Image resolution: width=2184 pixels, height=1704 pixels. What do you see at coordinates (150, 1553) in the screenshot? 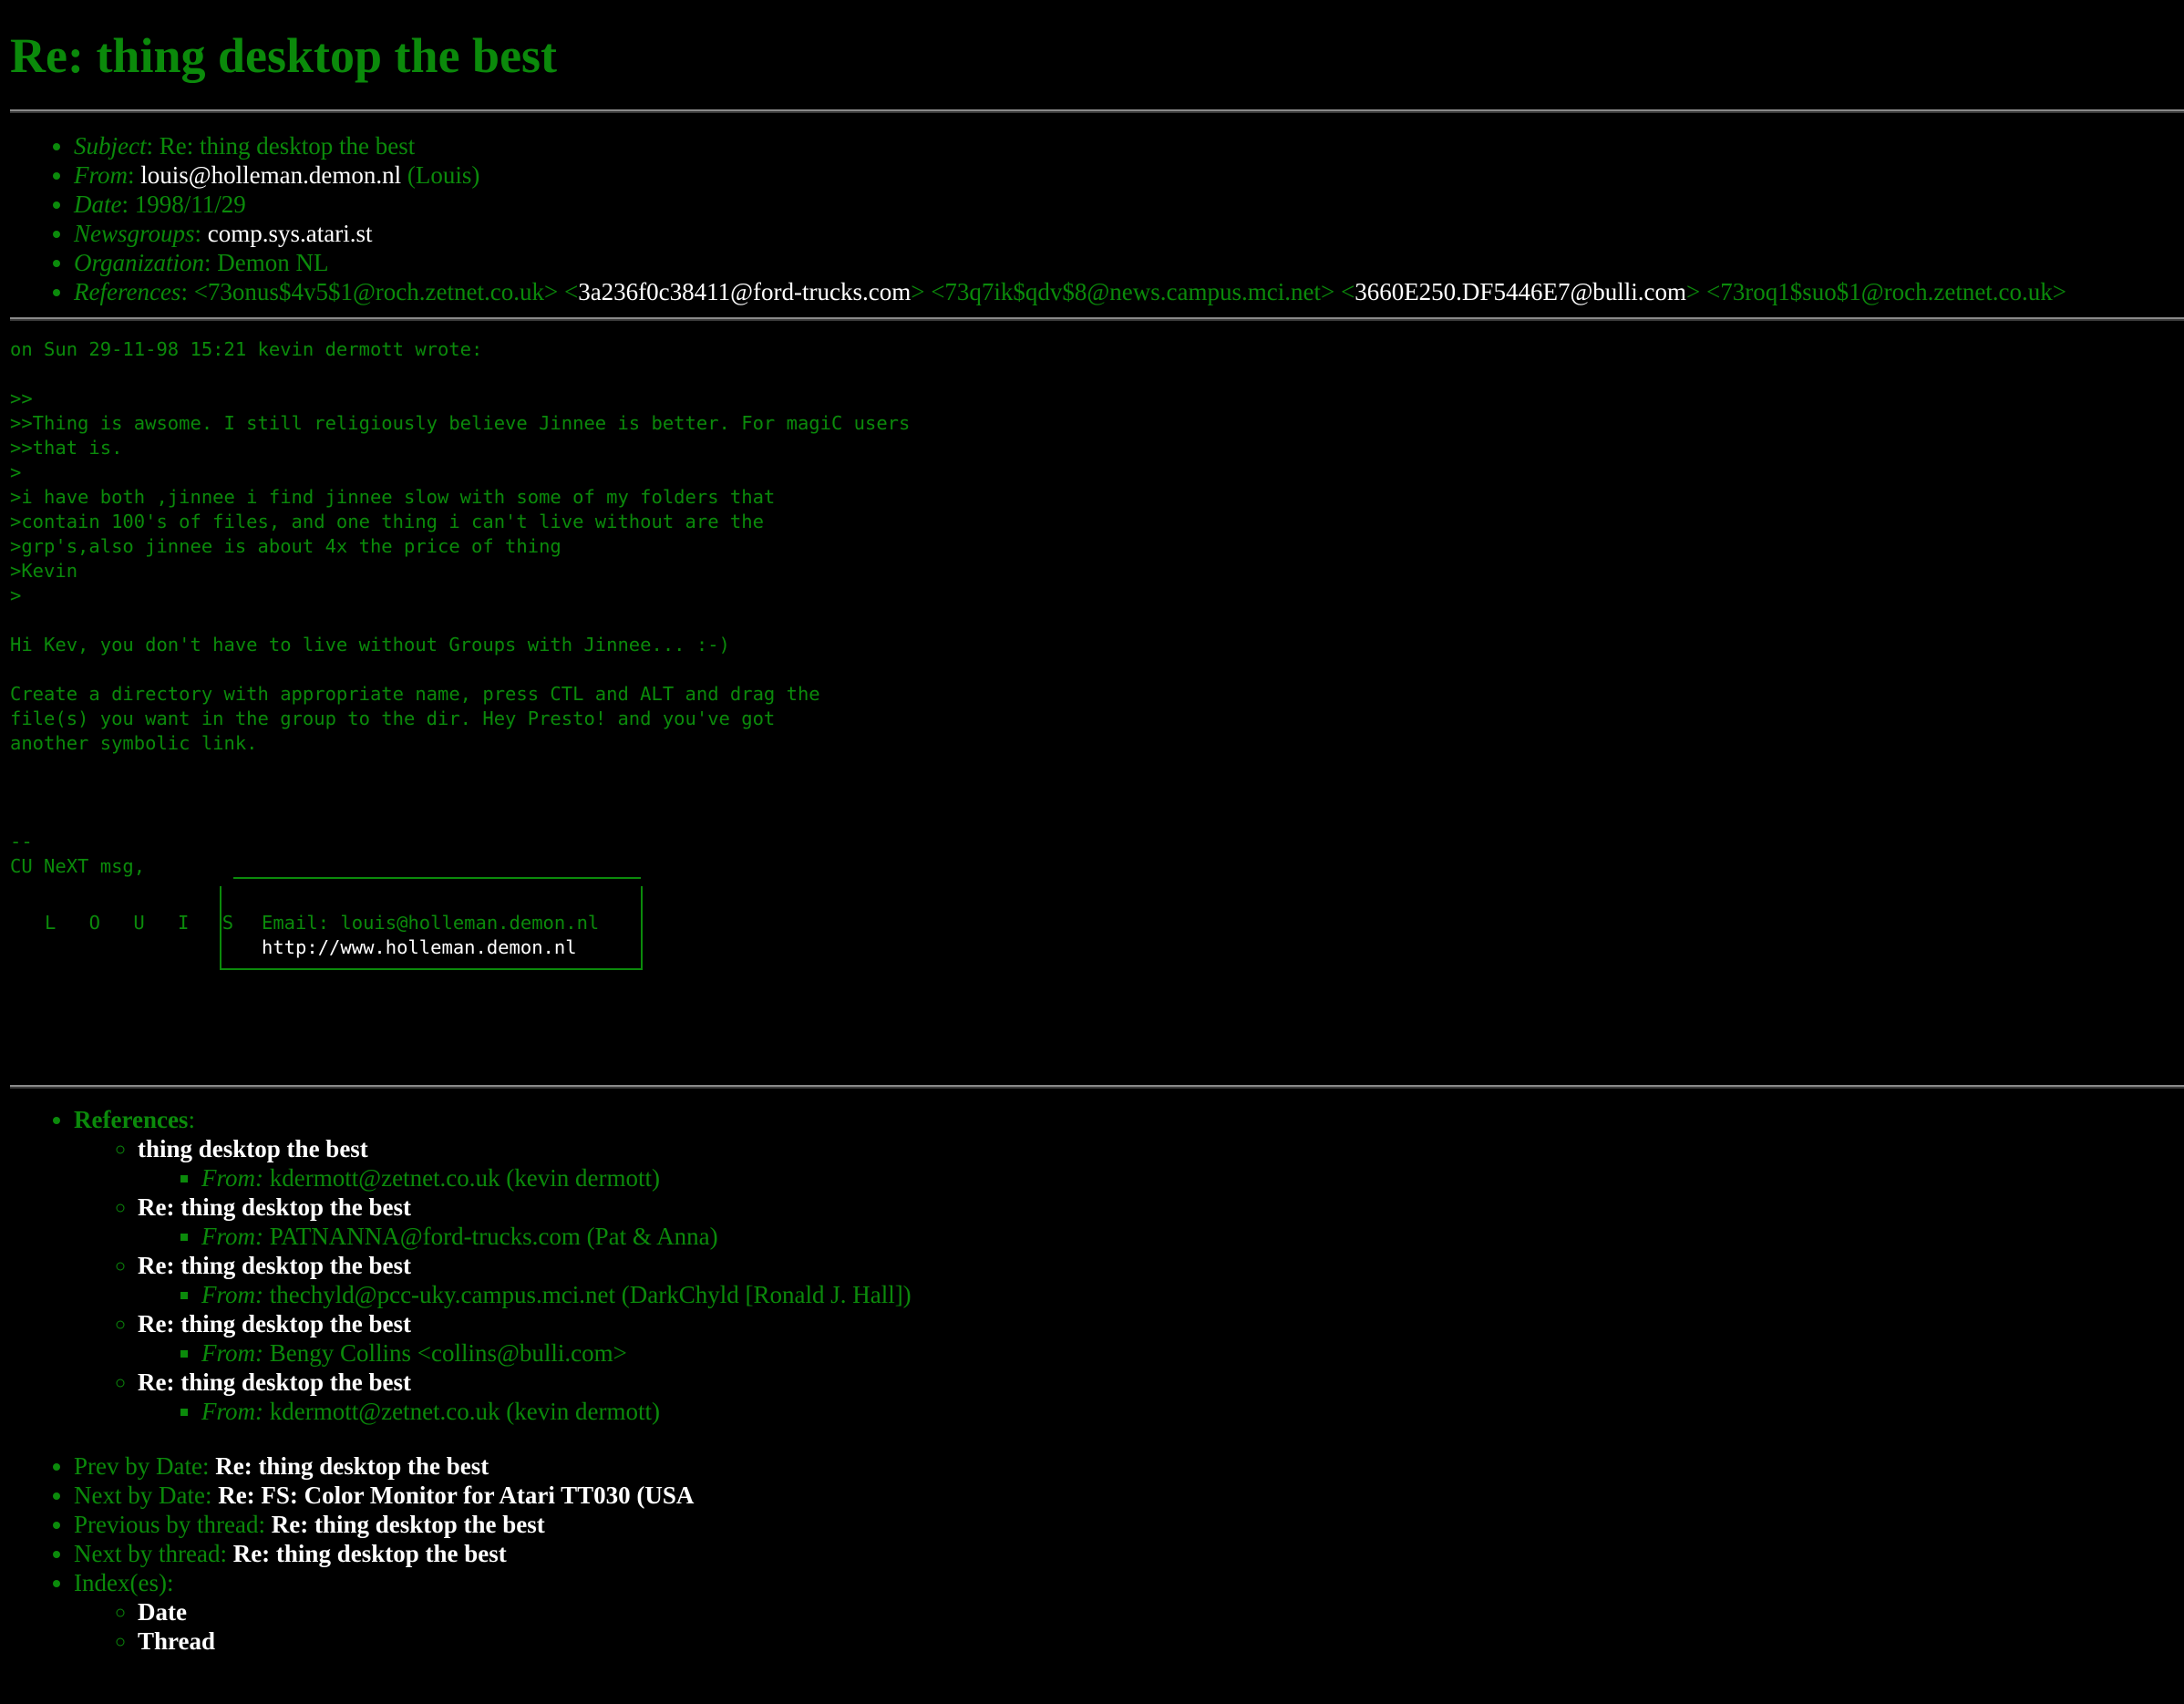
I see `next-by-thread-label: Next by thread:` at bounding box center [150, 1553].